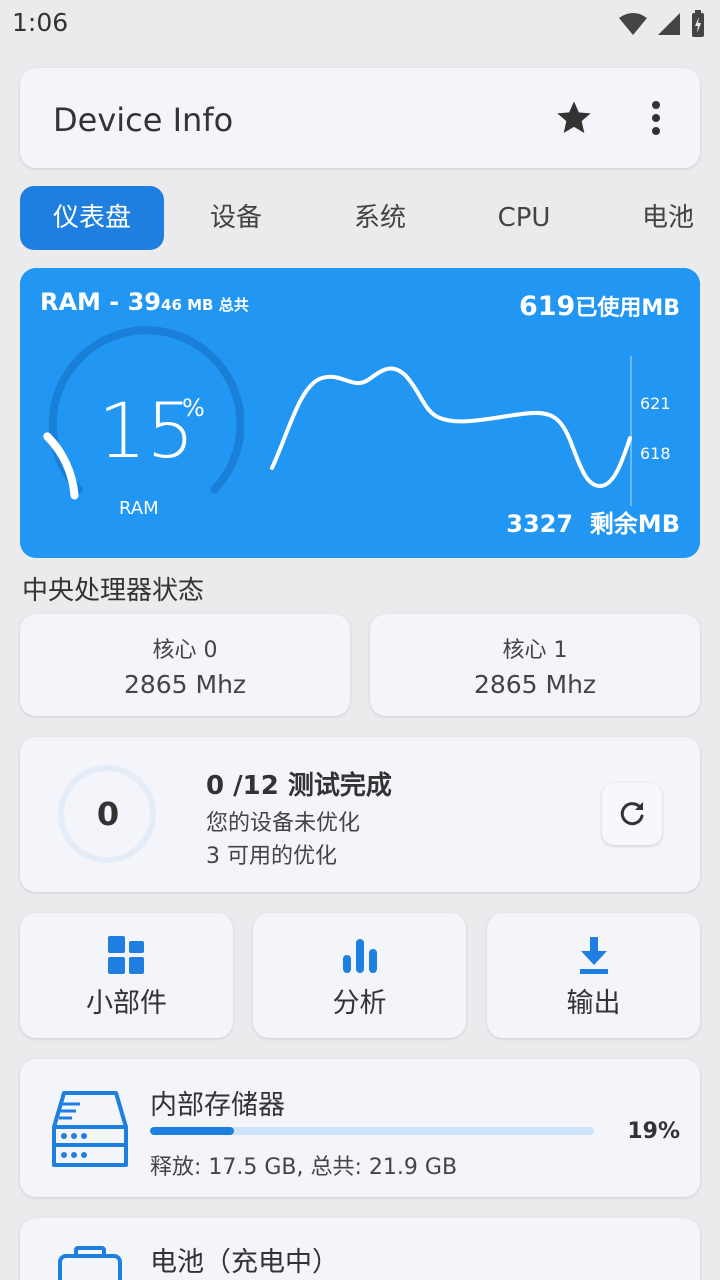  What do you see at coordinates (540, 524) in the screenshot?
I see `ram-free-value: 3327` at bounding box center [540, 524].